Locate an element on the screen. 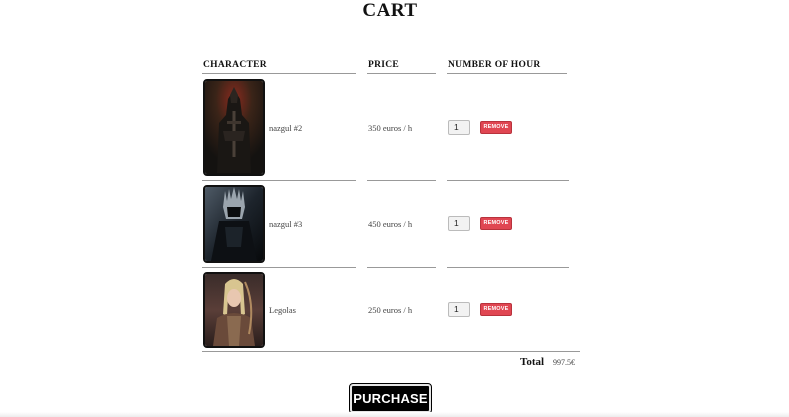 The height and width of the screenshot is (417, 789). total-value: 997.5€ is located at coordinates (564, 362).